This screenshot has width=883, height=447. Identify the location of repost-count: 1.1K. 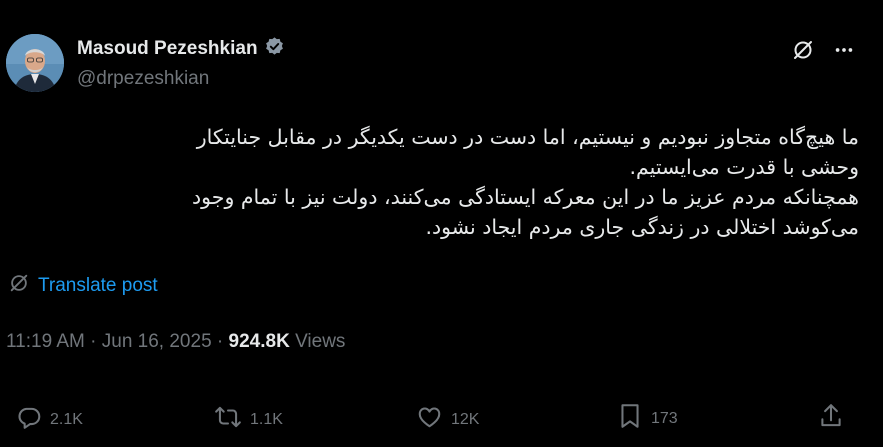
(266, 419).